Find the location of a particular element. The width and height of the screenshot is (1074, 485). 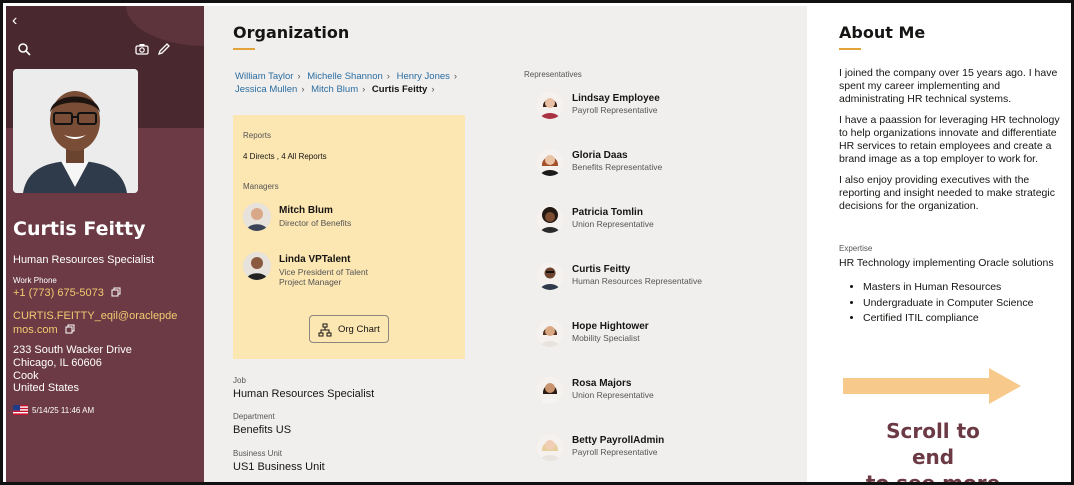

representative-name: Lindsay Employee is located at coordinates (616, 98).